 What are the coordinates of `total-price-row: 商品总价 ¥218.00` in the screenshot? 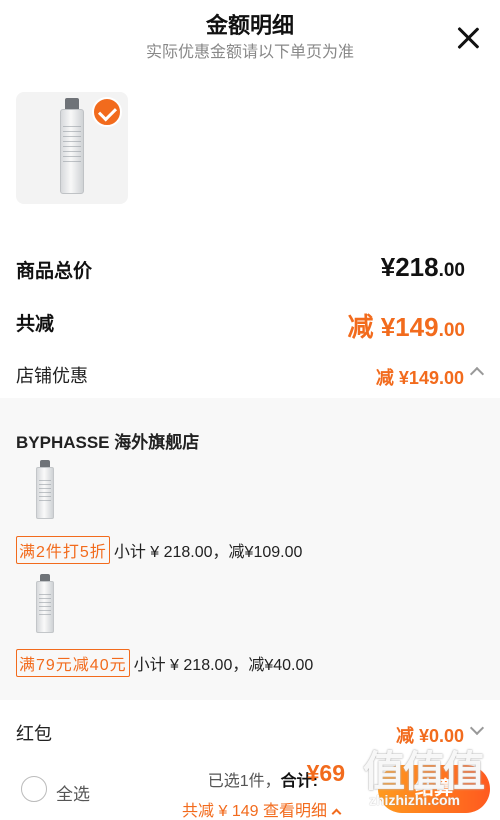 It's located at (250, 268).